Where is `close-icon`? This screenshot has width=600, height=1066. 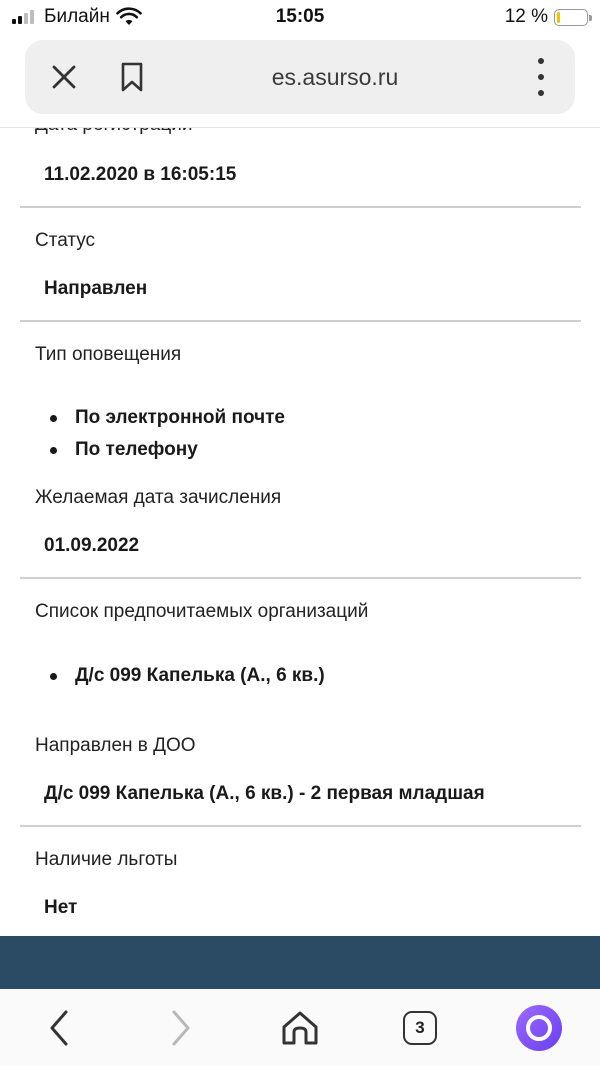
close-icon is located at coordinates (64, 77).